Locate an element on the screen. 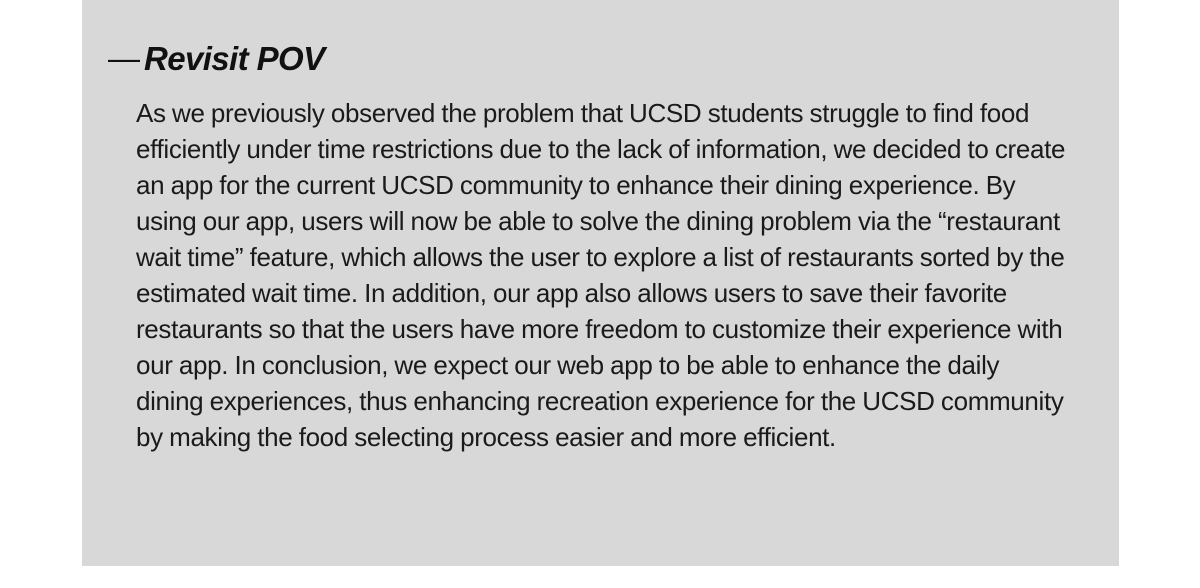  section-heading: — Revisit POV is located at coordinates (216, 58).